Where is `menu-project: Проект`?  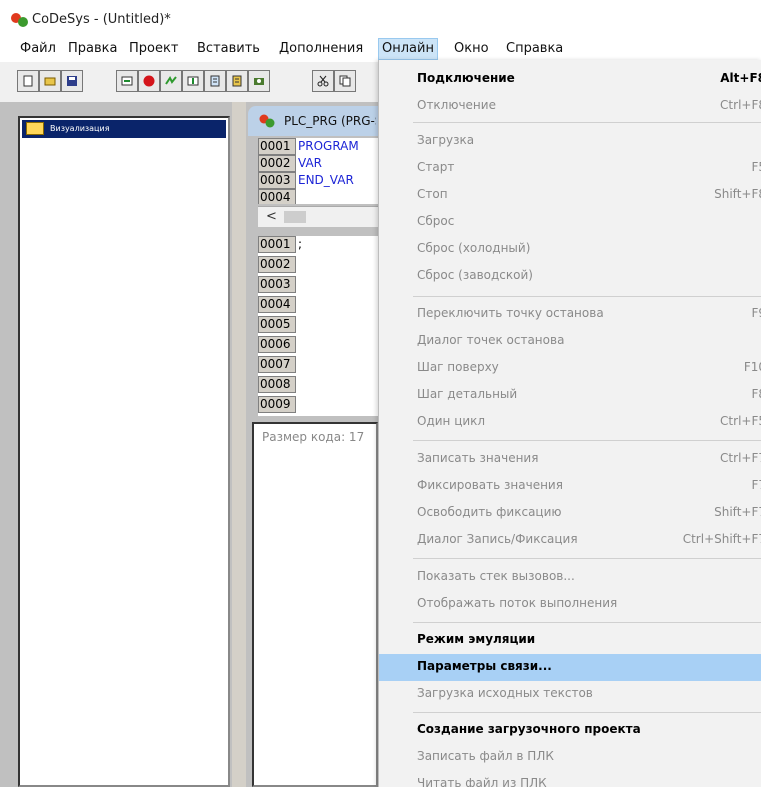 menu-project: Проект is located at coordinates (153, 49).